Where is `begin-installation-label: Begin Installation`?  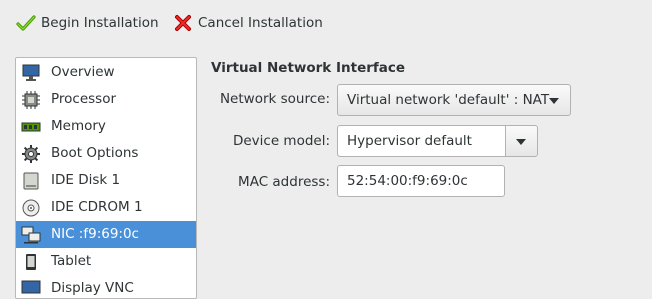 begin-installation-label: Begin Installation is located at coordinates (100, 23).